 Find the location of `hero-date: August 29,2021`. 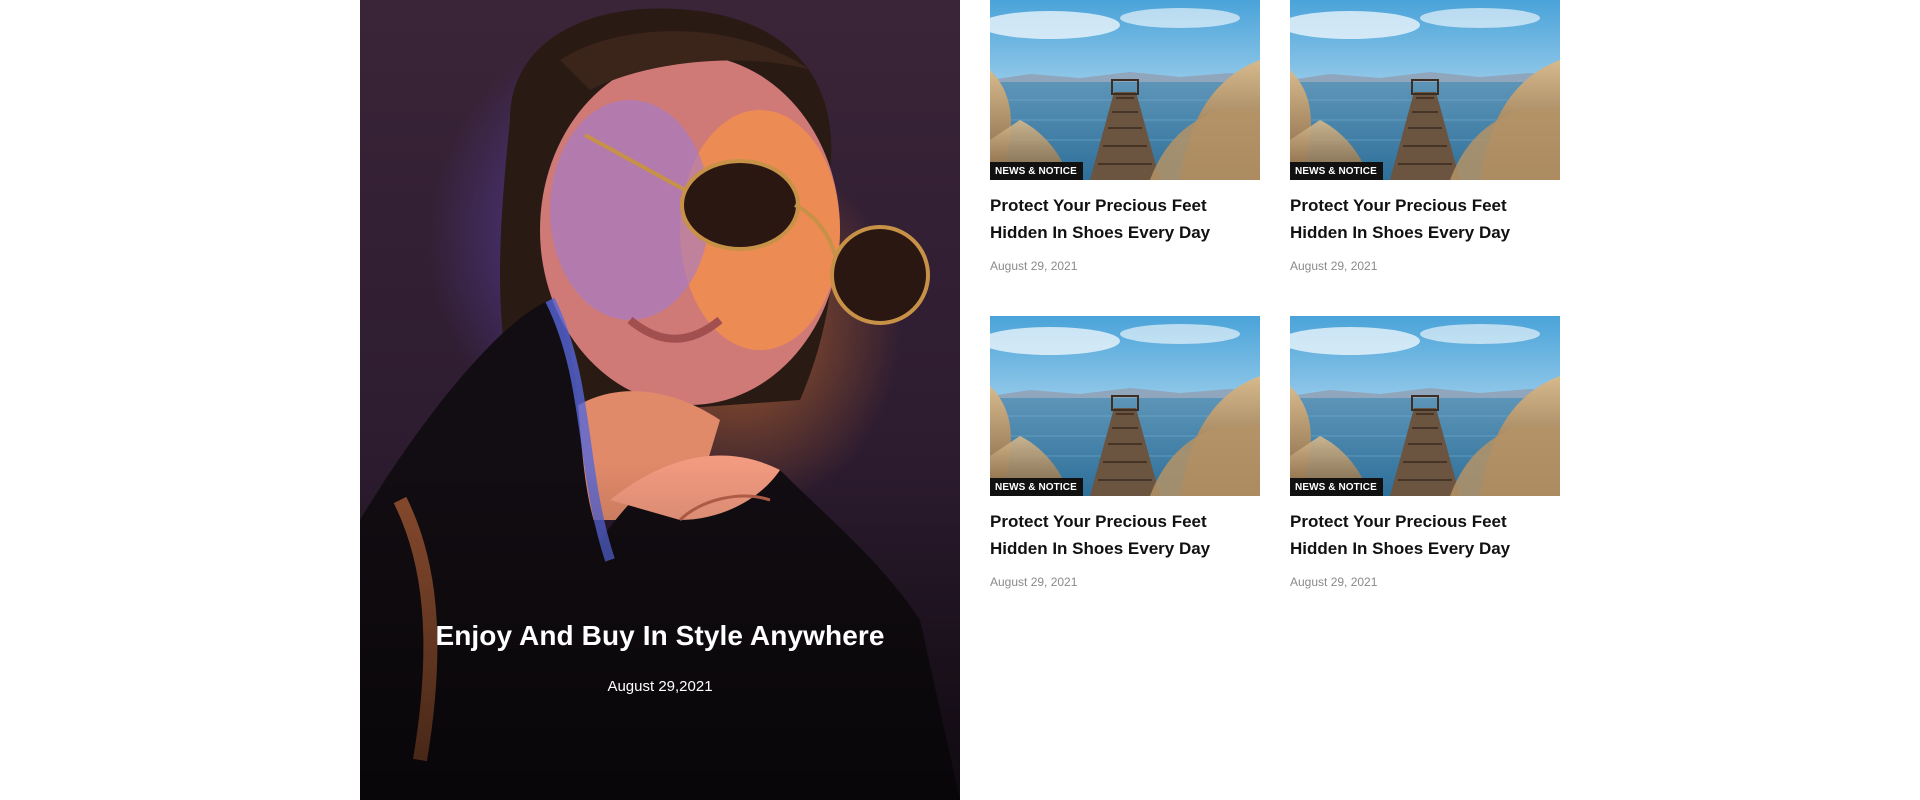

hero-date: August 29,2021 is located at coordinates (660, 686).